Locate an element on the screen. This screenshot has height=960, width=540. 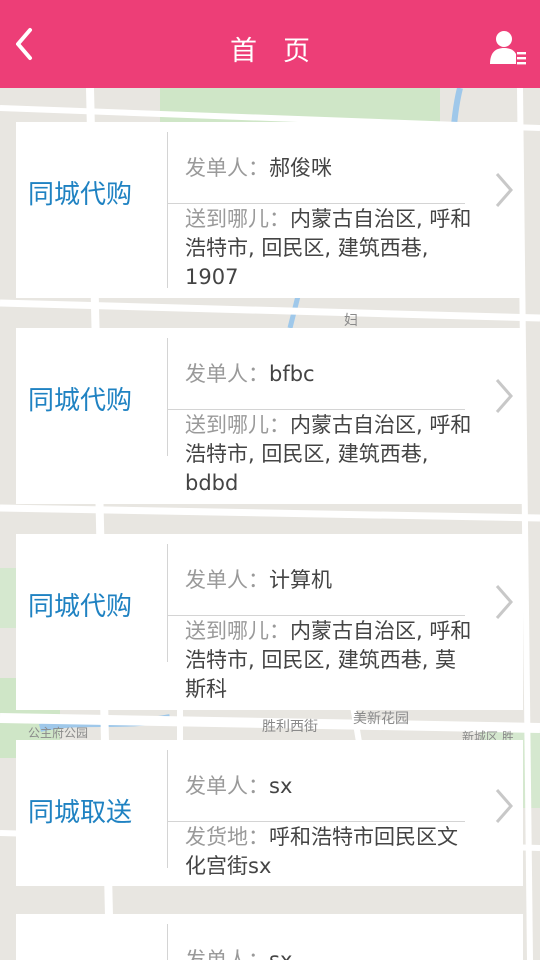
order-card: 同城取送 发单人：sx 发货地：呼和浩特市回民区文化宫街sx is located at coordinates (269, 813).